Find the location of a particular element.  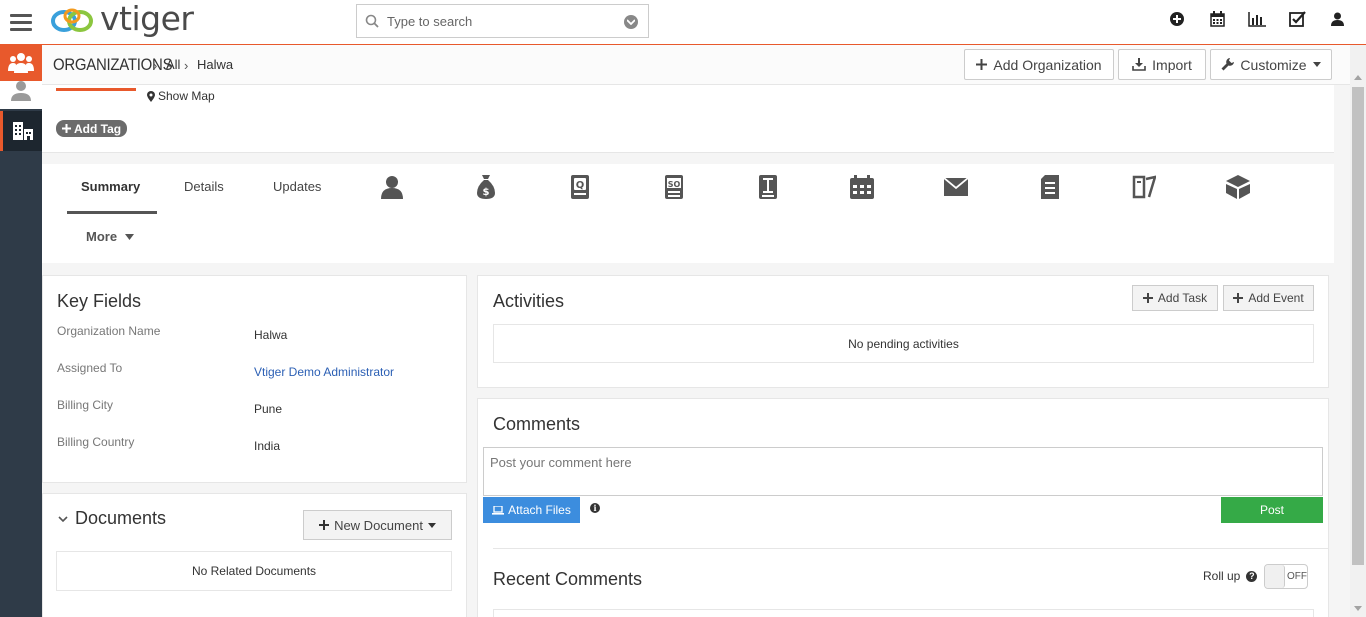

add-event-button: Add Event is located at coordinates (1268, 298).